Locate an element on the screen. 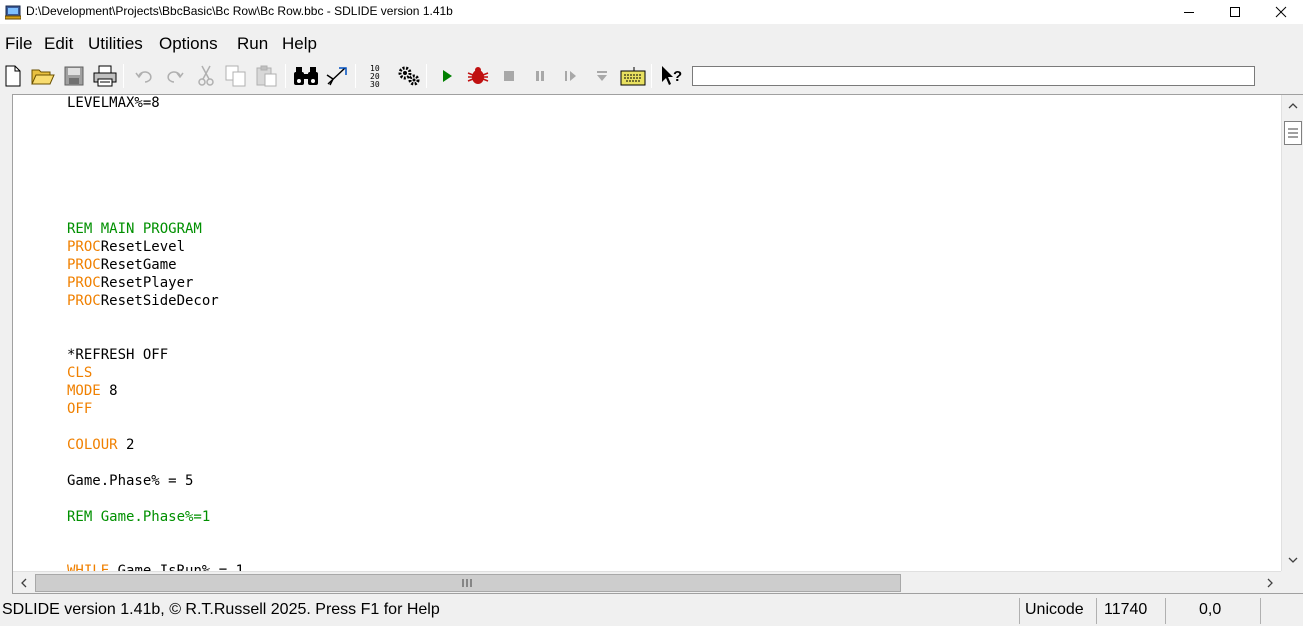 Image resolution: width=1303 pixels, height=626 pixels. immediate-mode-button is located at coordinates (633, 76).